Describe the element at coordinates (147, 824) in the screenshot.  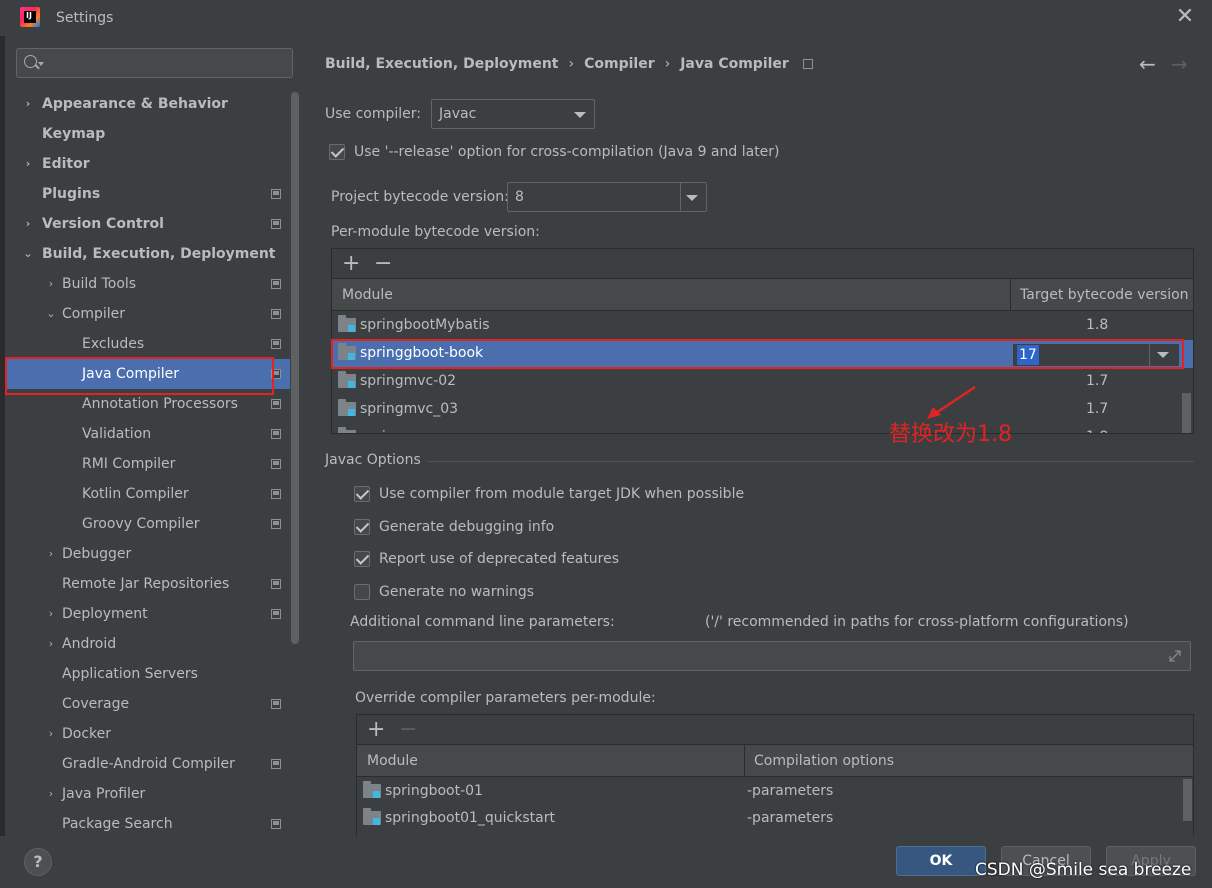
I see `sidebar-item-package-search: Package Search` at that location.